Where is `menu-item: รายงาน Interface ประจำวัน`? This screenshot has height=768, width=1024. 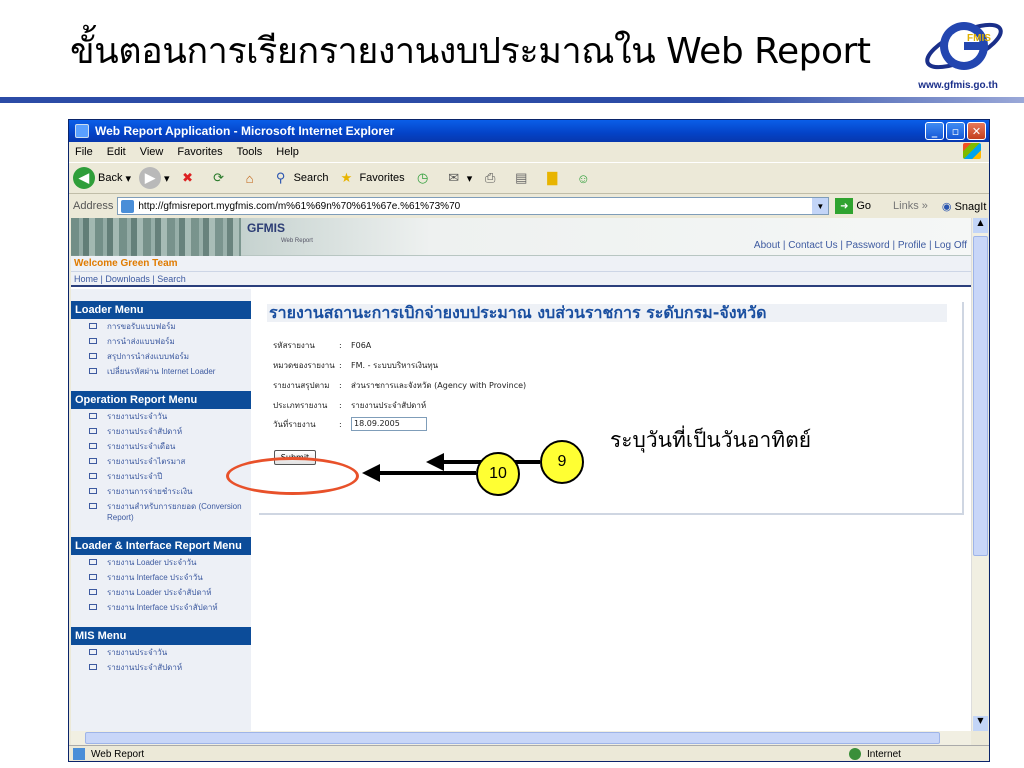
menu-item: รายงาน Interface ประจำวัน is located at coordinates (161, 577).